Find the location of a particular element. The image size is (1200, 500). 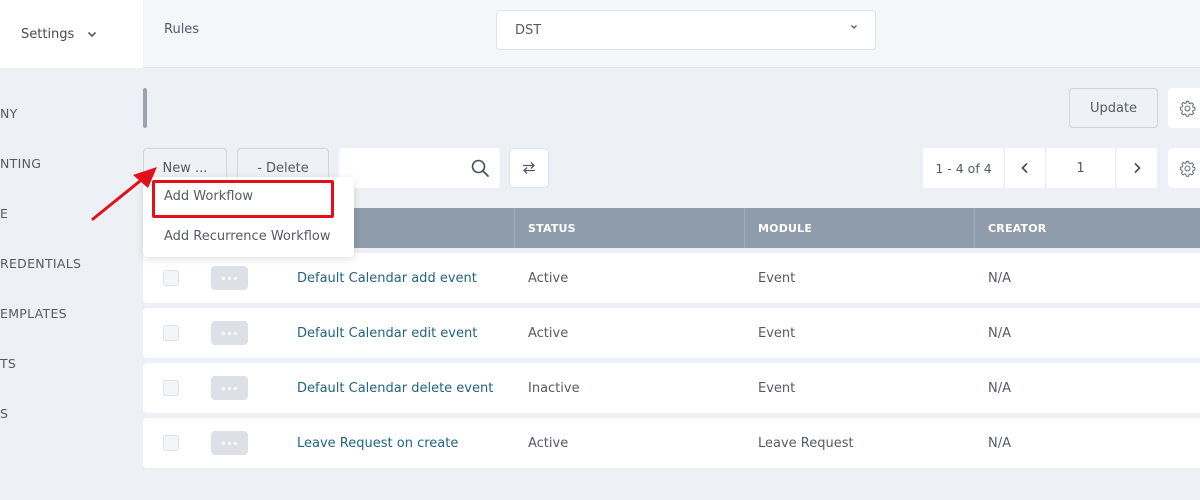

top-bar: Settings Rules DST is located at coordinates (600, 34).